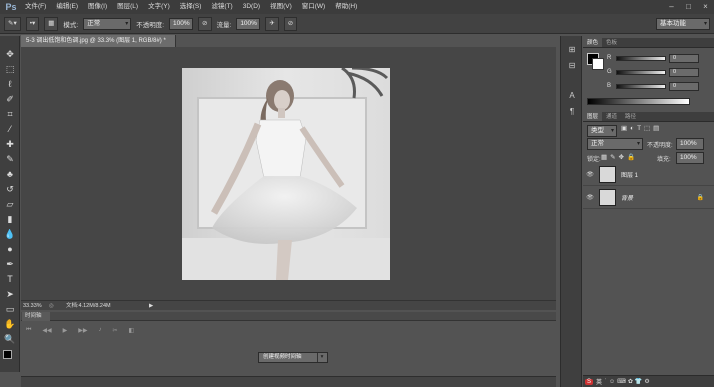 This screenshot has width=714, height=387. Describe the element at coordinates (191, 7) in the screenshot. I see `menu-select: 选择(S)` at that location.